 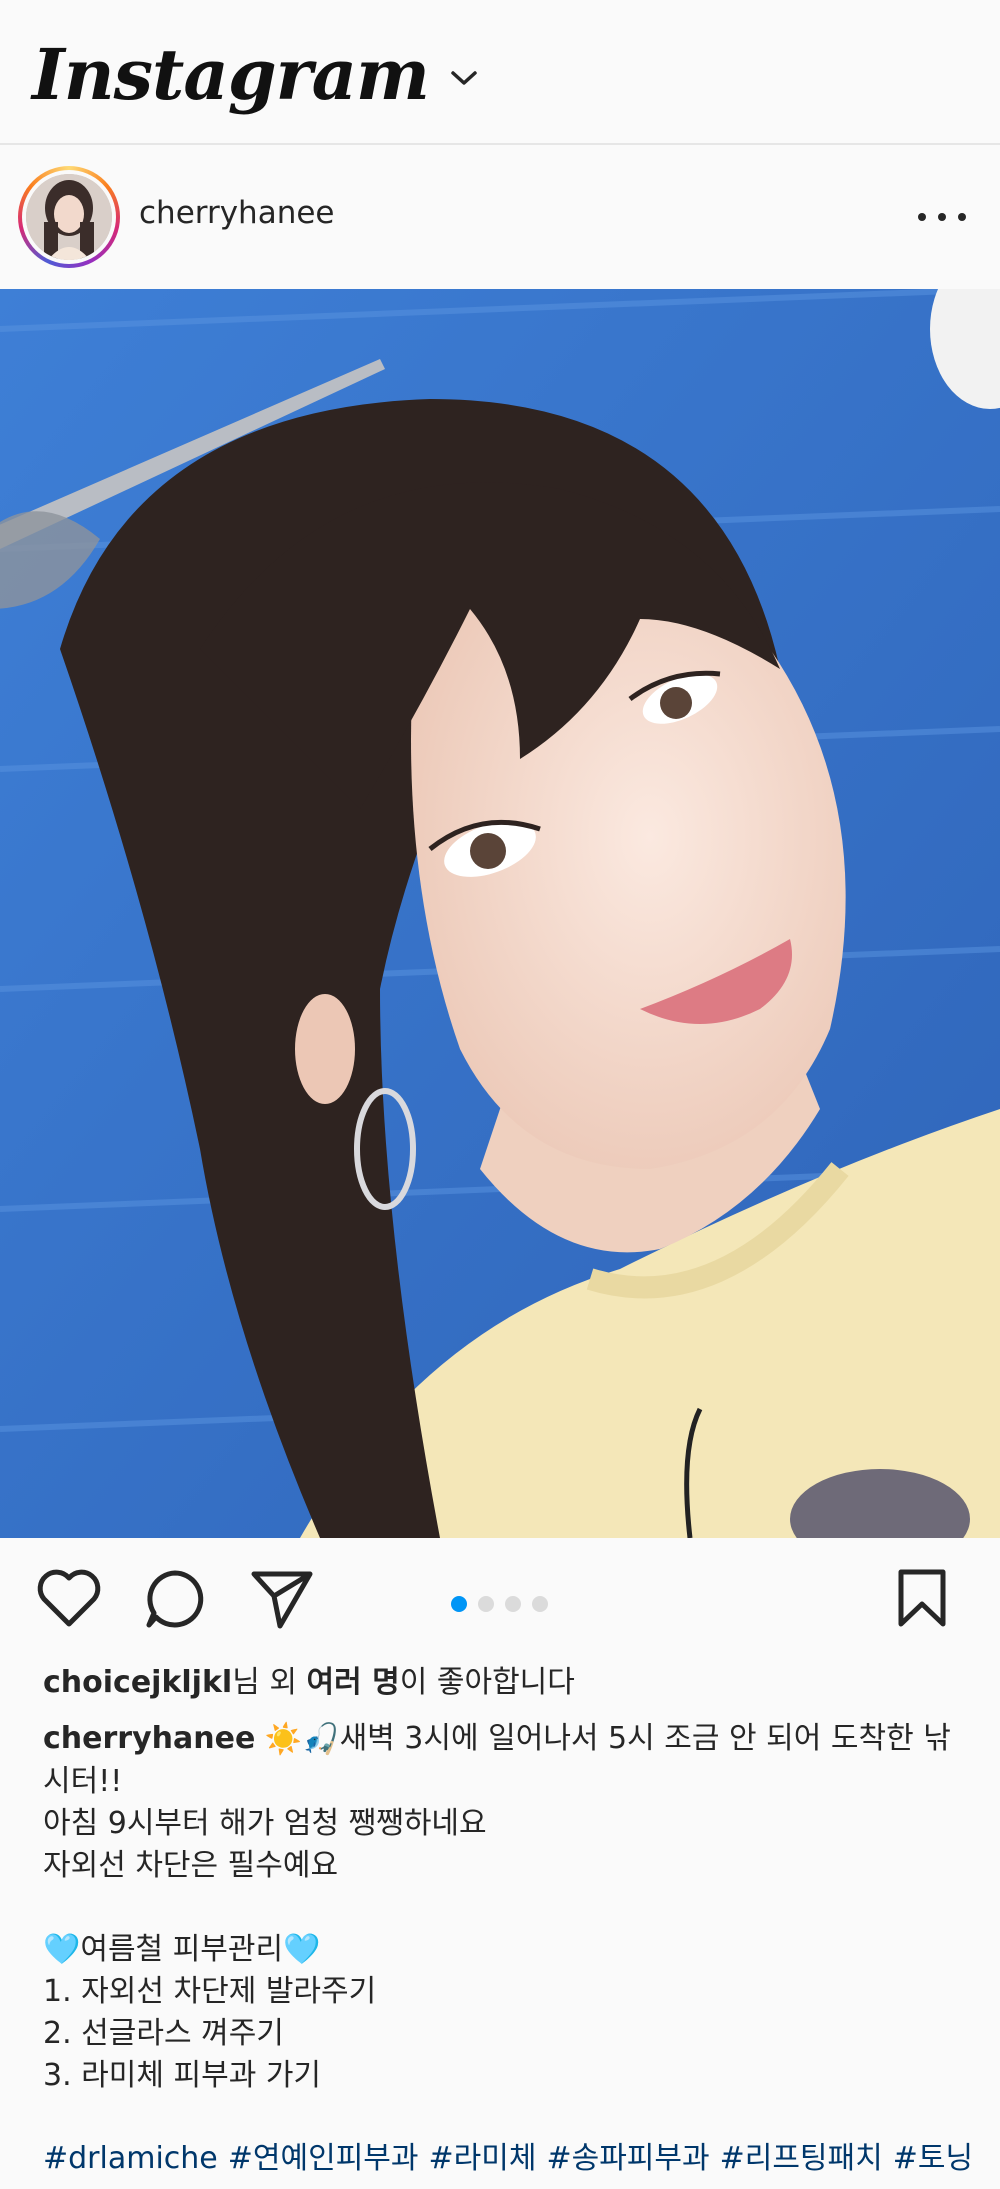 I want to click on more-horizontal-icon, so click(x=922, y=217).